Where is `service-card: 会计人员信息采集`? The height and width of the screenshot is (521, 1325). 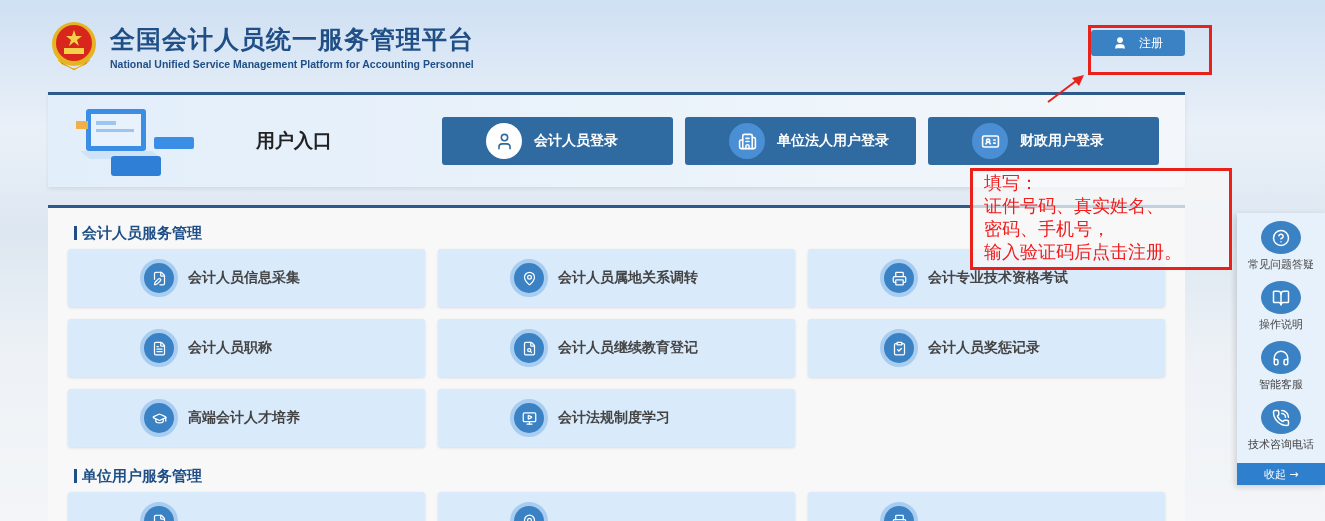
service-card: 会计人员信息采集 is located at coordinates (246, 278).